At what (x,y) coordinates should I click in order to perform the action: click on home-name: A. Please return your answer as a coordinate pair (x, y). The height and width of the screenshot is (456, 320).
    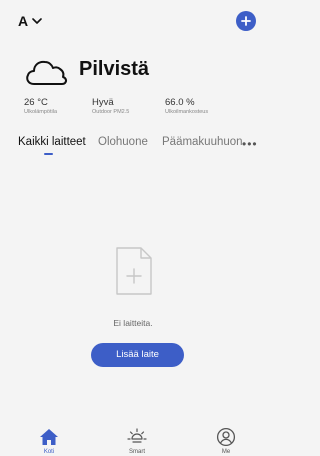
    Looking at the image, I should click on (23, 21).